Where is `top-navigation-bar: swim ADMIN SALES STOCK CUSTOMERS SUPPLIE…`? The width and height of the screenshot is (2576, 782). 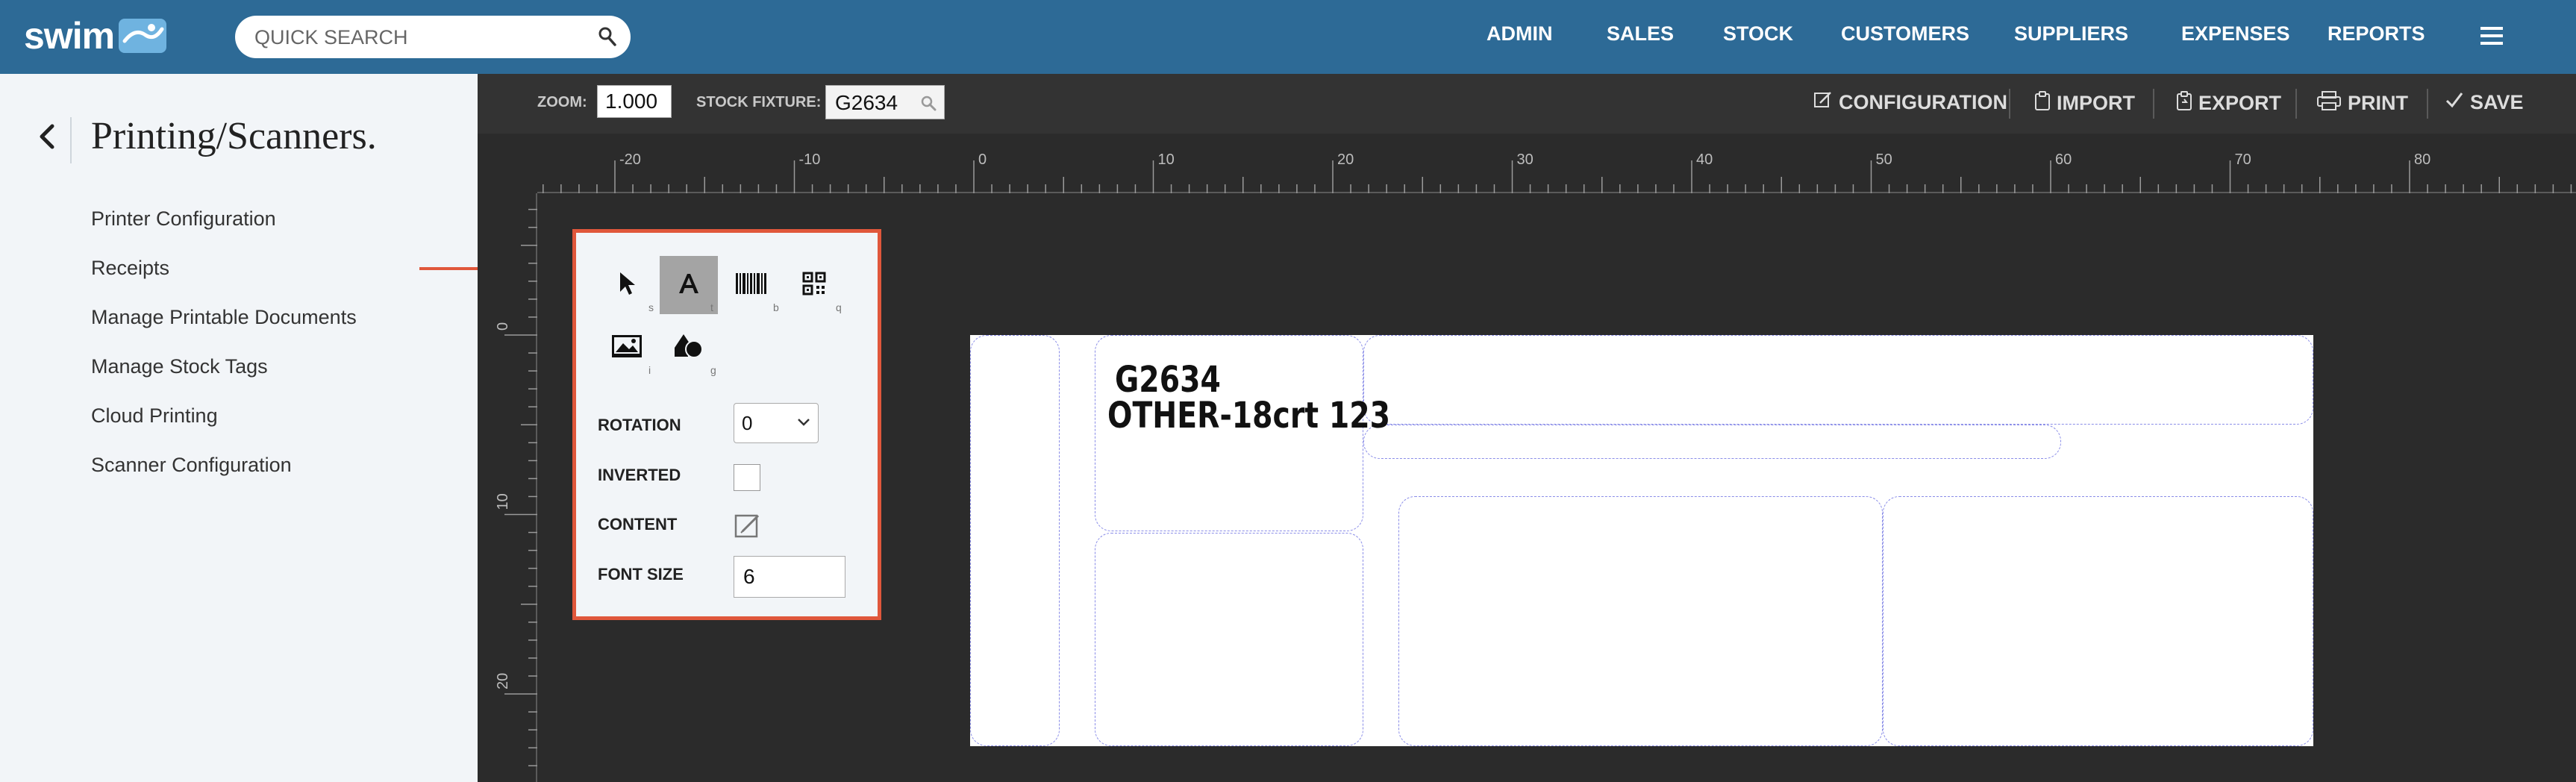 top-navigation-bar: swim ADMIN SALES STOCK CUSTOMERS SUPPLIE… is located at coordinates (1288, 37).